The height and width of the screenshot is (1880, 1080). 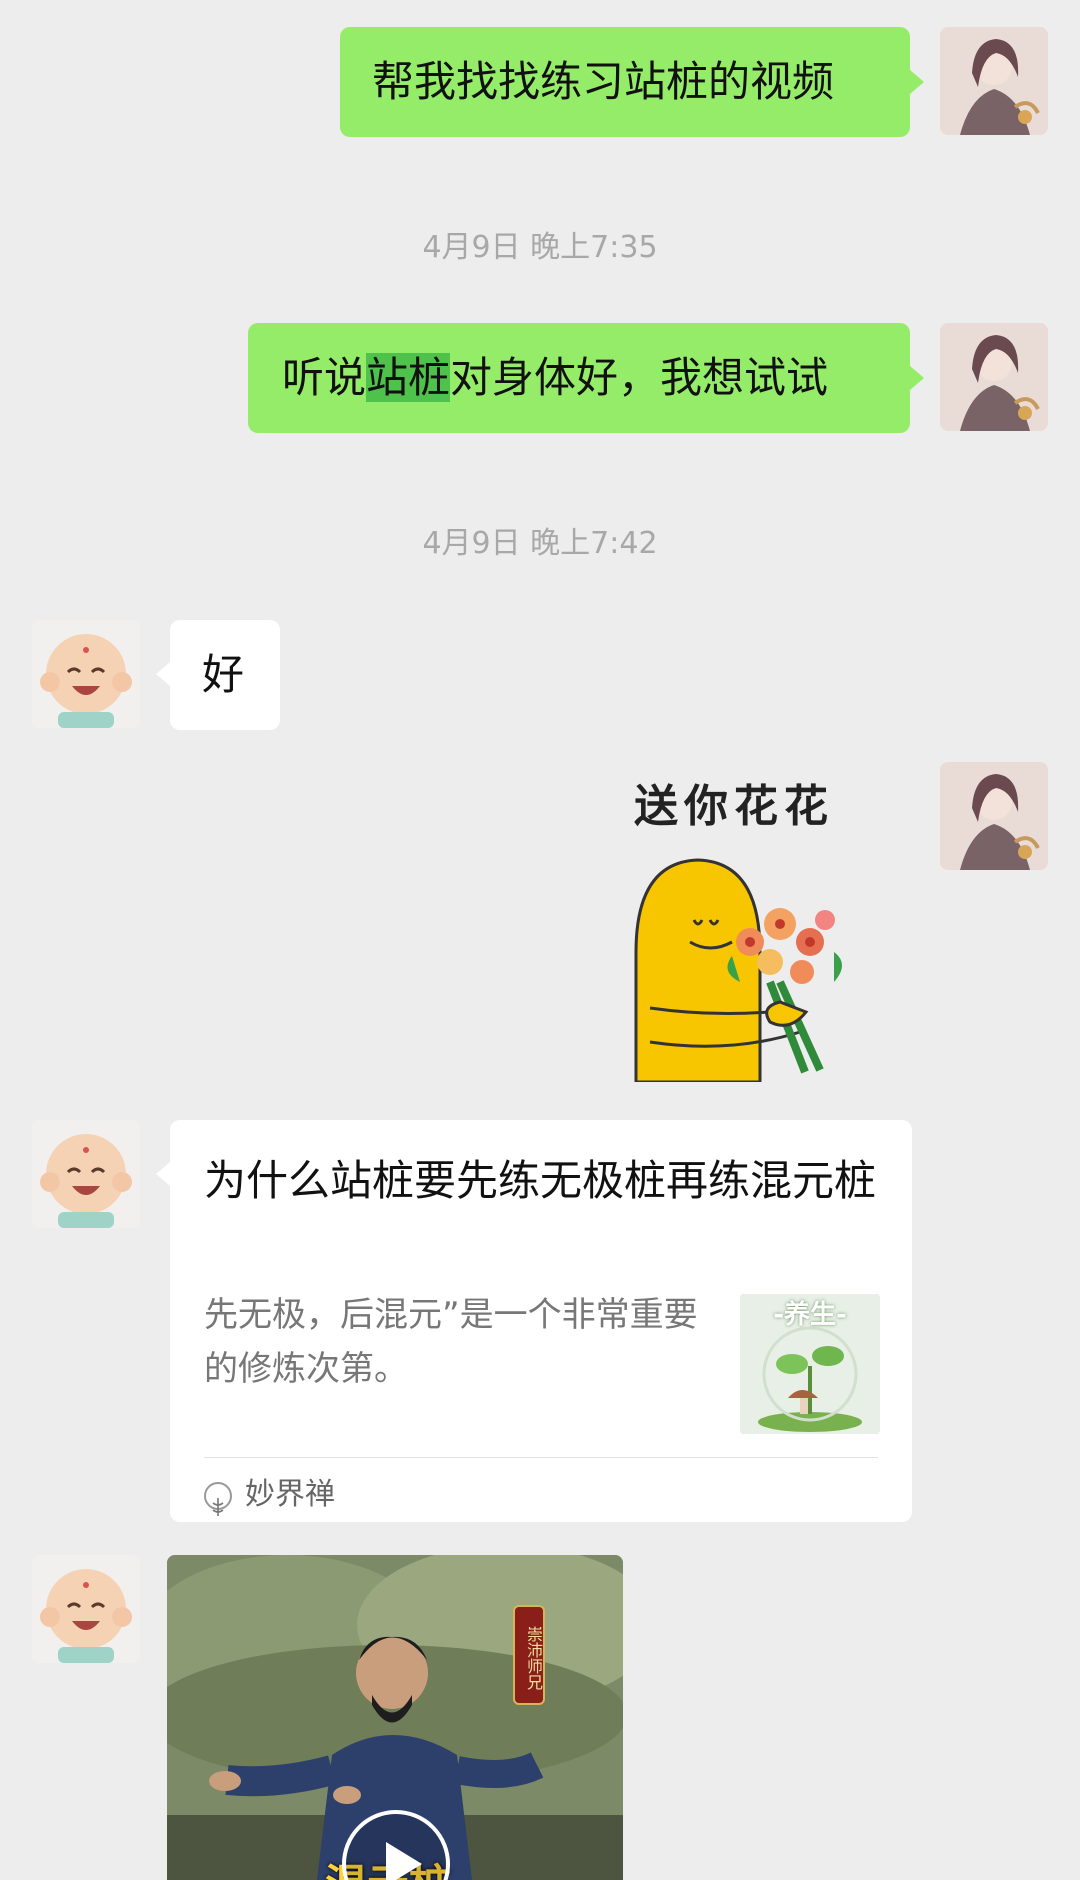 I want to click on article-thumbnail: -养生-, so click(x=810, y=1364).